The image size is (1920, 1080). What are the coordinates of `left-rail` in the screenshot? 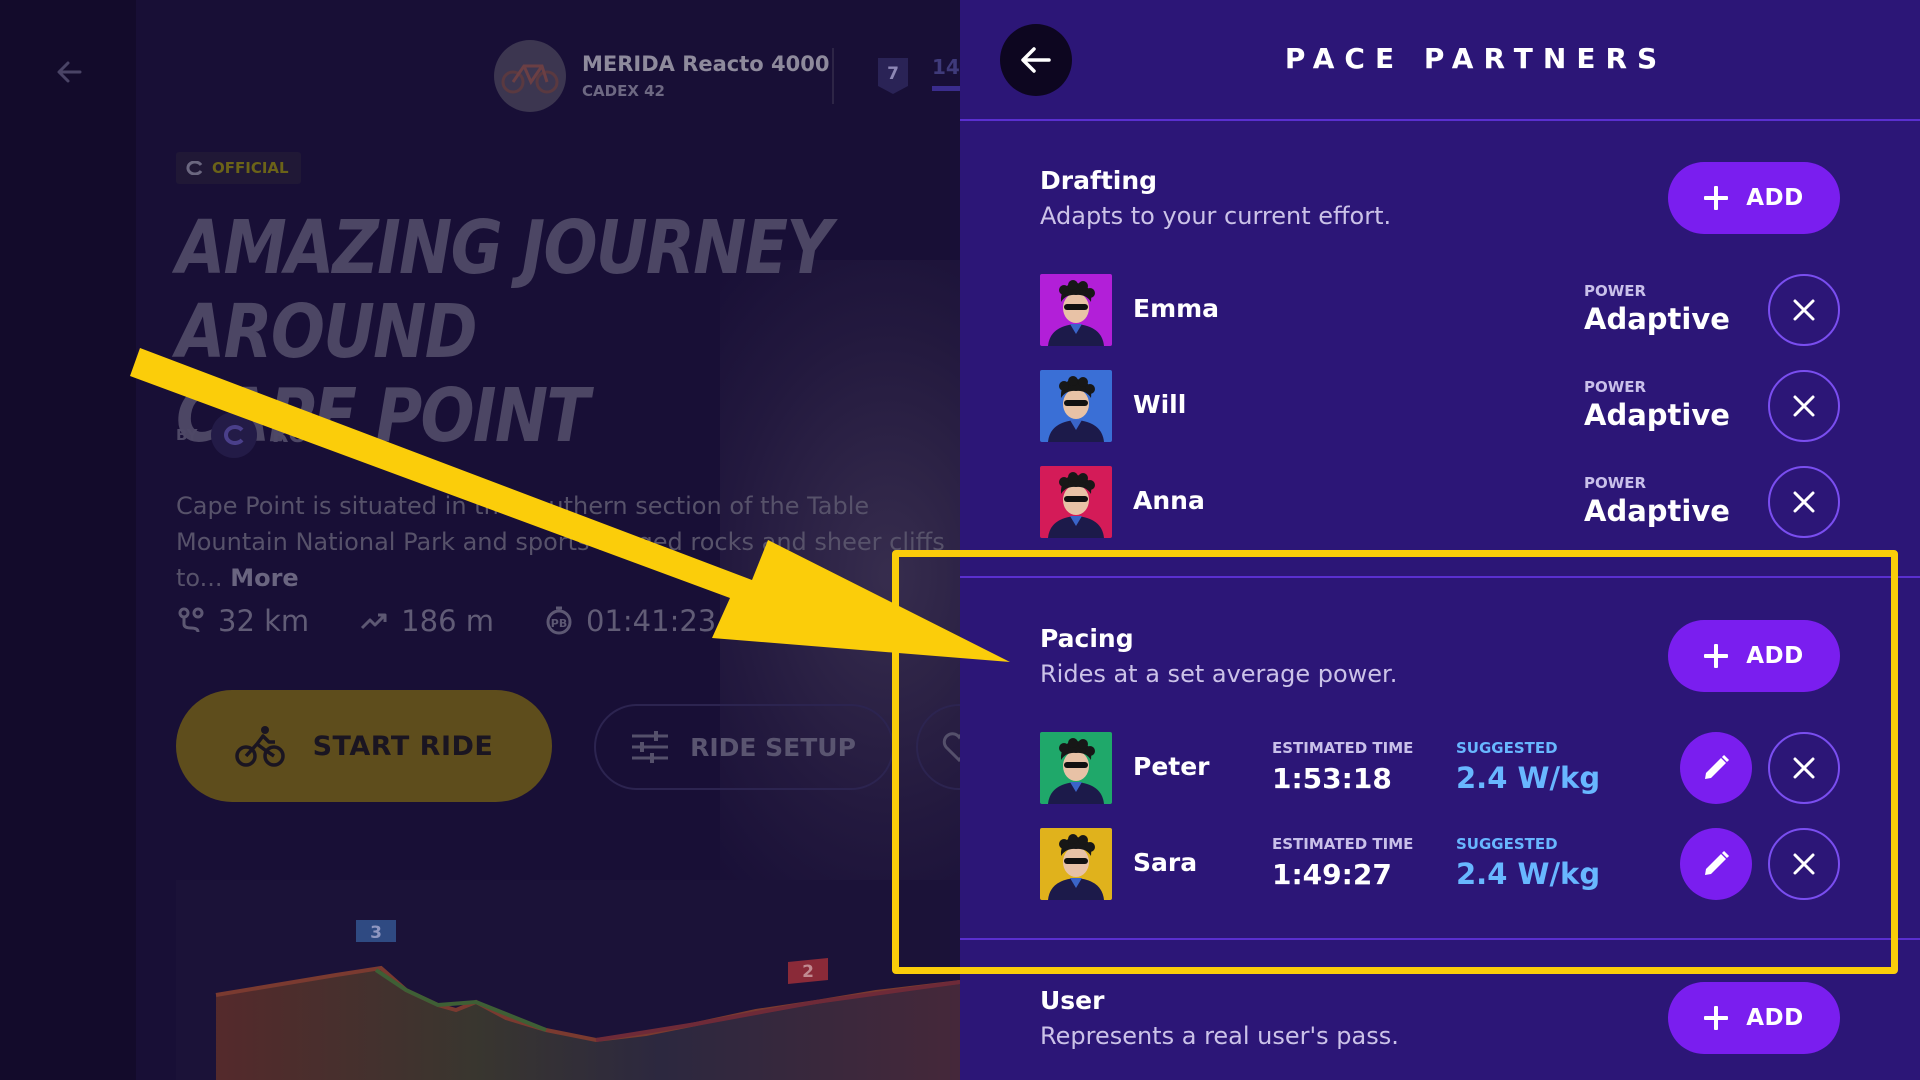 It's located at (68, 540).